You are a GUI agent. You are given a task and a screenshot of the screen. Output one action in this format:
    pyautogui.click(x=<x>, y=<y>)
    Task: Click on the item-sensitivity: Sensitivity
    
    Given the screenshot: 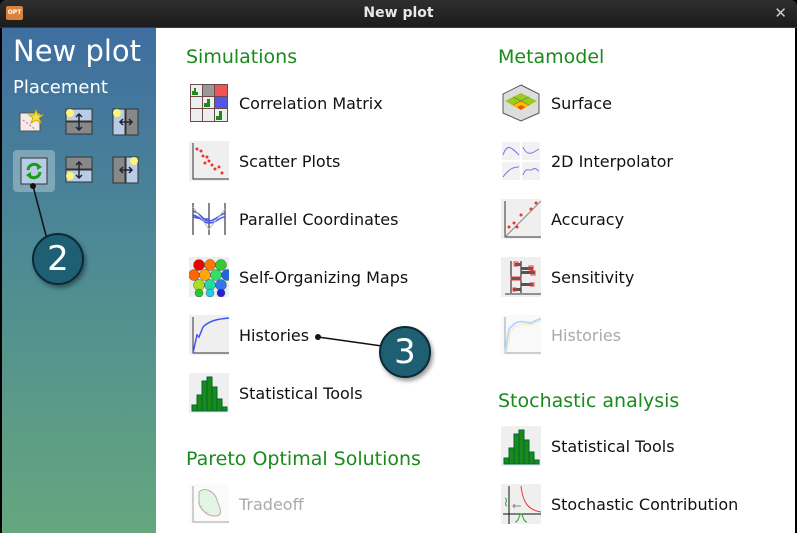 What is the action you would take?
    pyautogui.click(x=567, y=277)
    